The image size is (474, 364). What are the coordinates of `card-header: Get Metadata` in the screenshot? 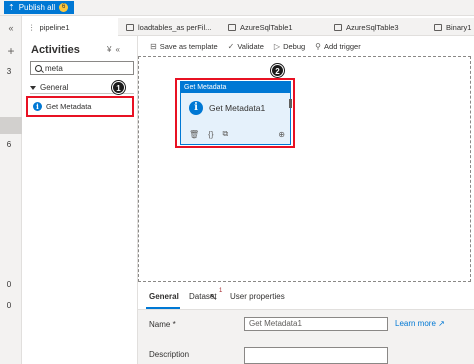 It's located at (235, 87).